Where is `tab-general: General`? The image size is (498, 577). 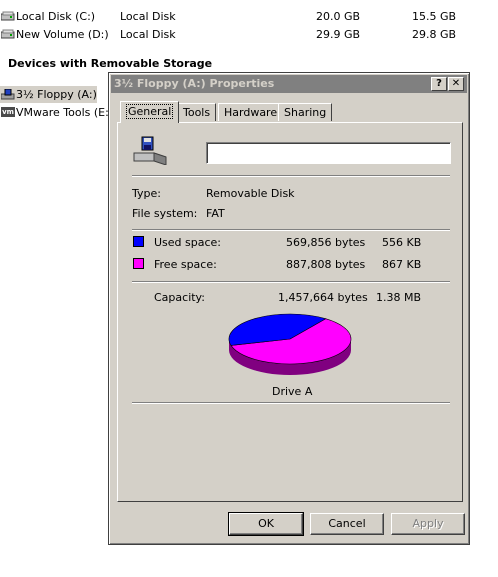
tab-general: General is located at coordinates (150, 112).